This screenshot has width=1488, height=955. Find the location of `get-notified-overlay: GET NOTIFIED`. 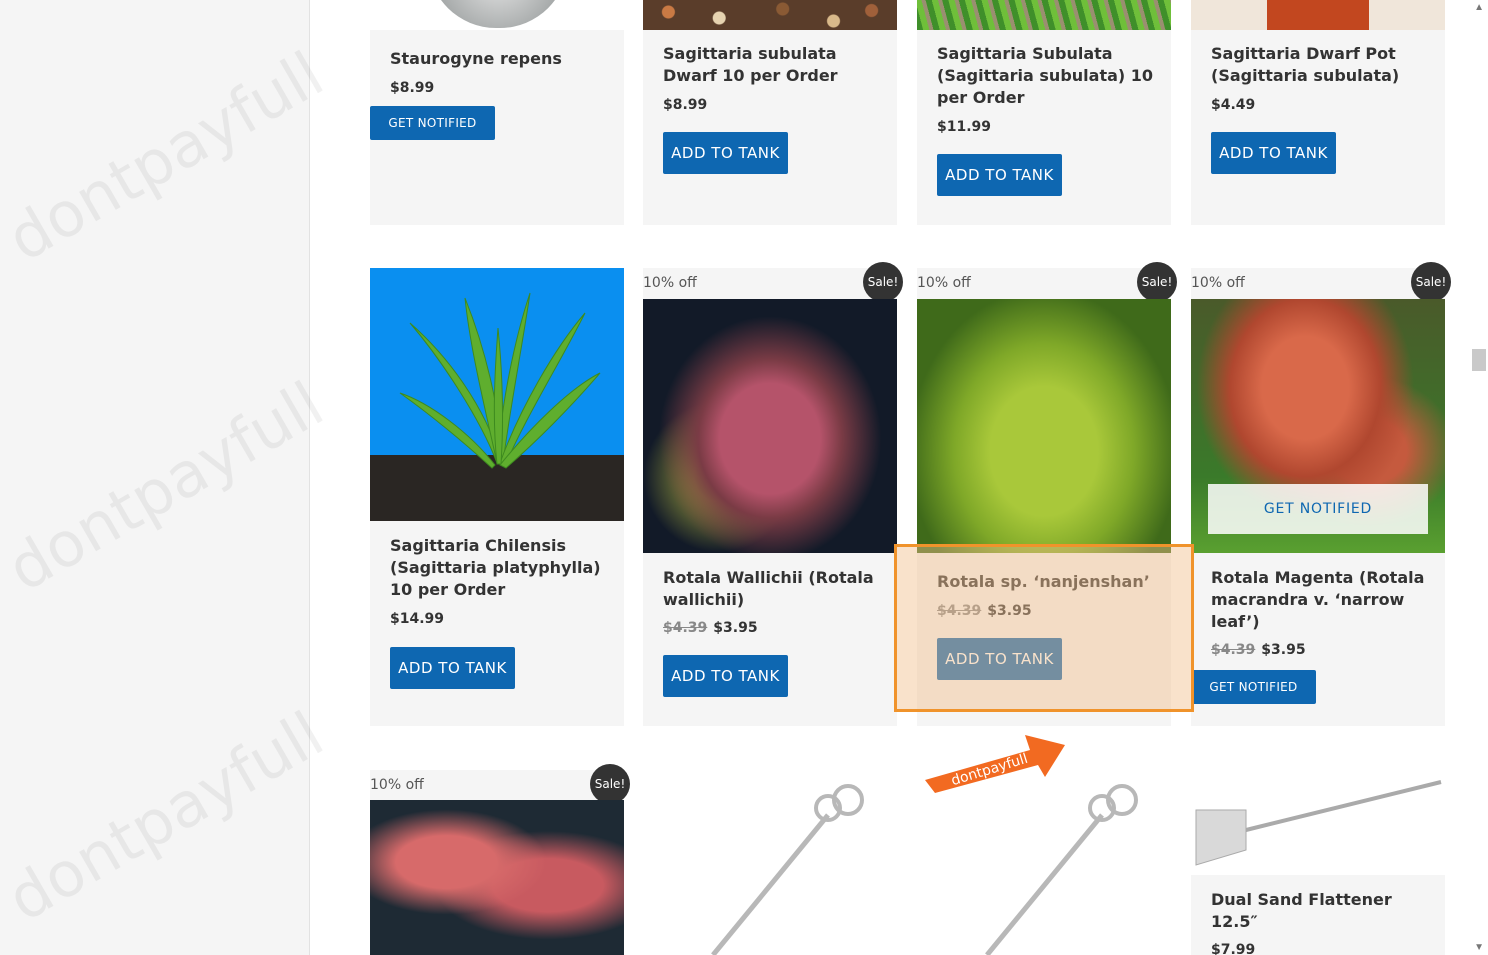

get-notified-overlay: GET NOTIFIED is located at coordinates (1318, 509).